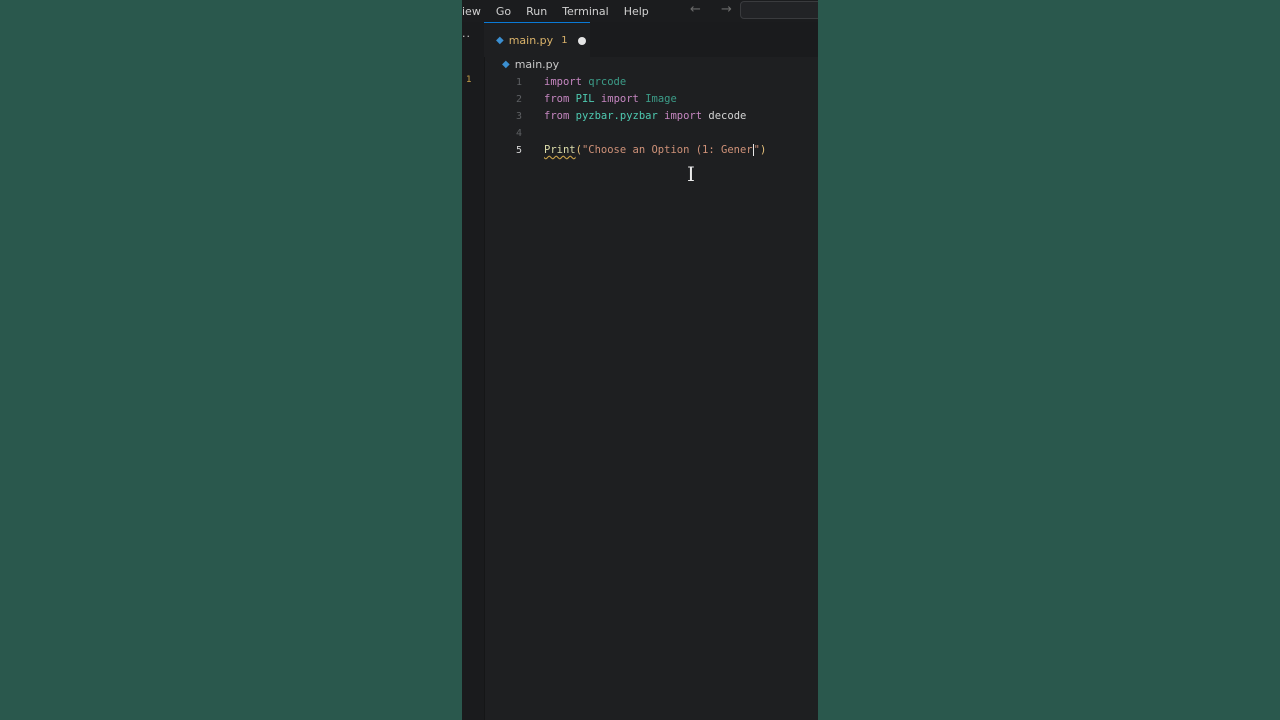  I want to click on breadcrumb-file: main.py, so click(537, 64).